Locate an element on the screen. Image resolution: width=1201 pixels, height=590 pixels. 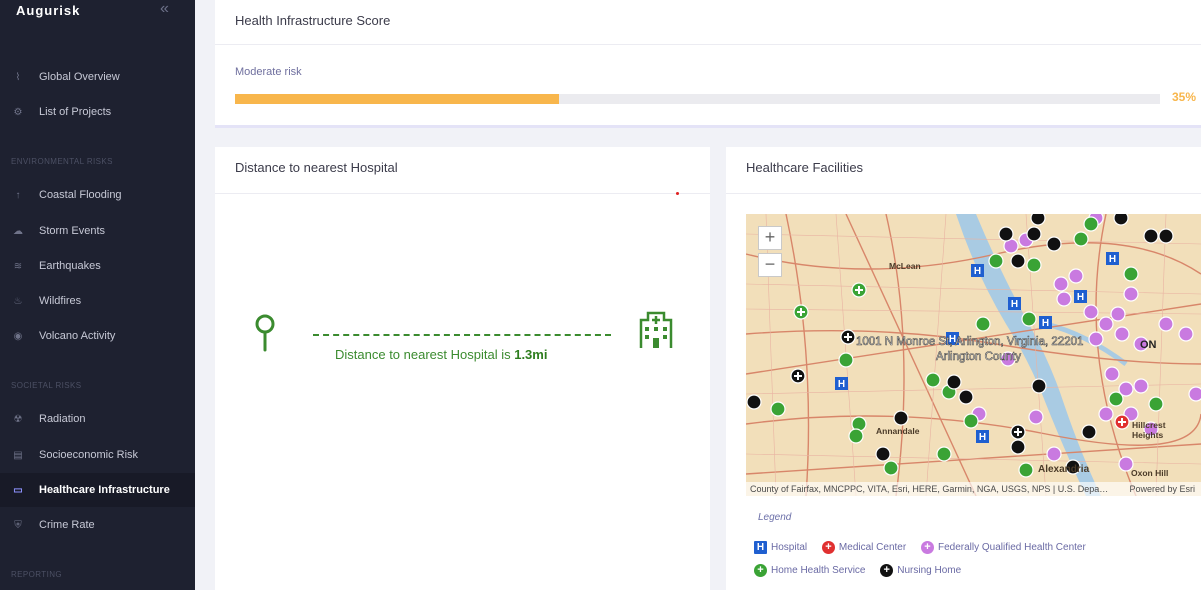
sidebar-item-label: Volcano Activity is located at coordinates (77, 336).